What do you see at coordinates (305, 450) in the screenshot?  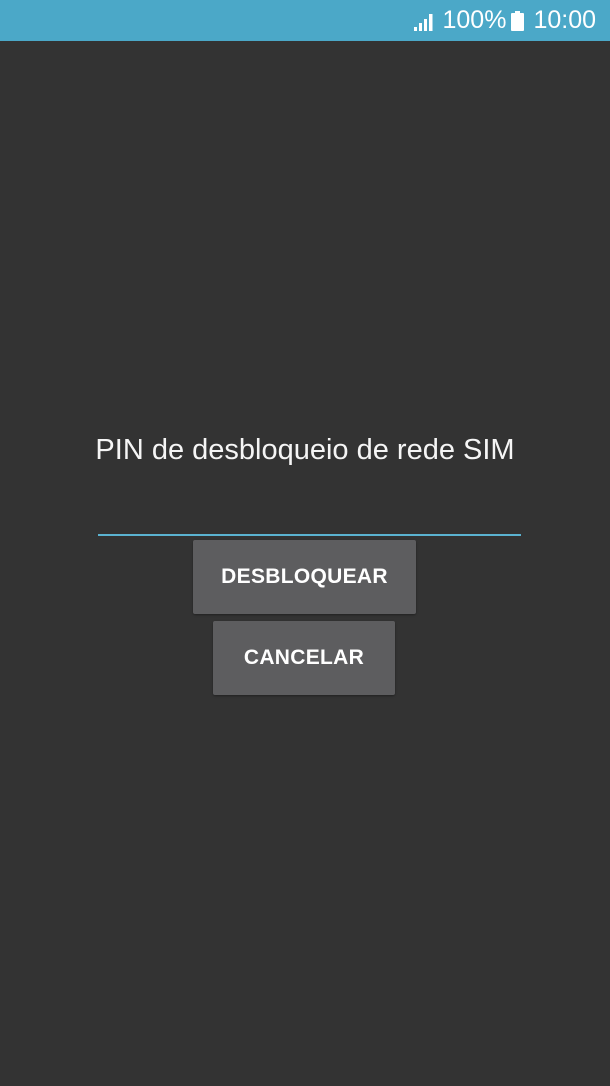 I see `dialog-title: PIN de desbloqueio de rede SIM` at bounding box center [305, 450].